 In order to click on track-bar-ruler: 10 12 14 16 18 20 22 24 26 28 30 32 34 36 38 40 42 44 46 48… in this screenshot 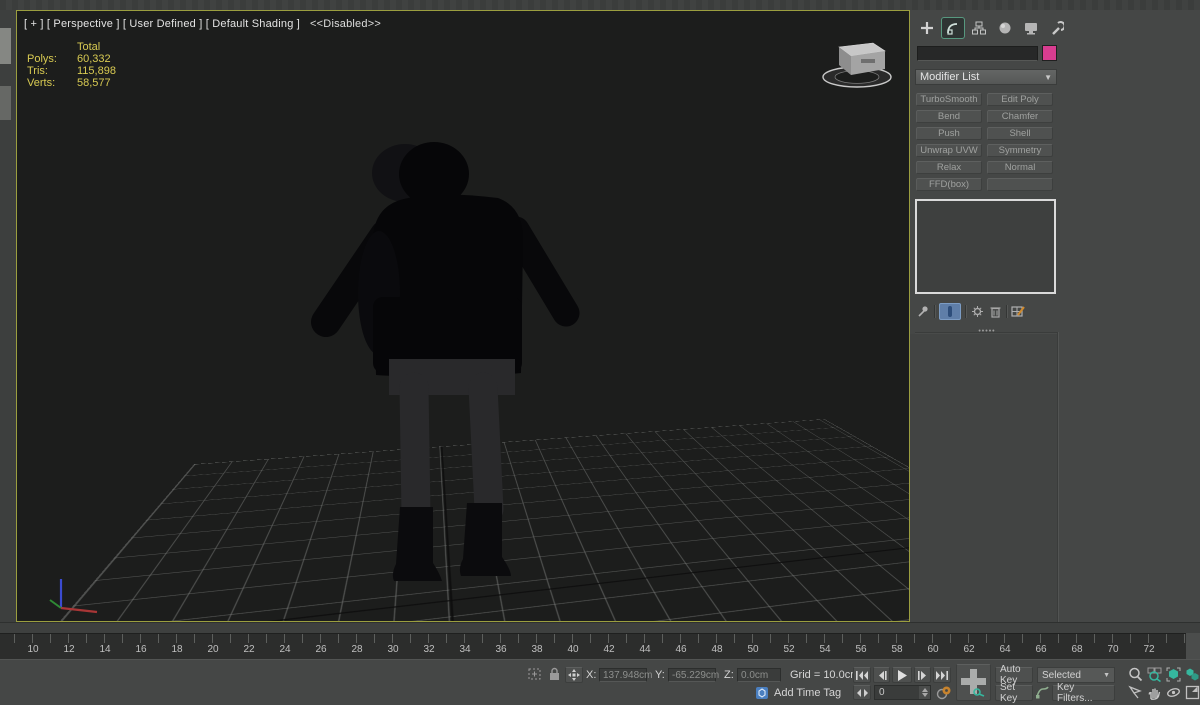, I will do `click(593, 646)`.